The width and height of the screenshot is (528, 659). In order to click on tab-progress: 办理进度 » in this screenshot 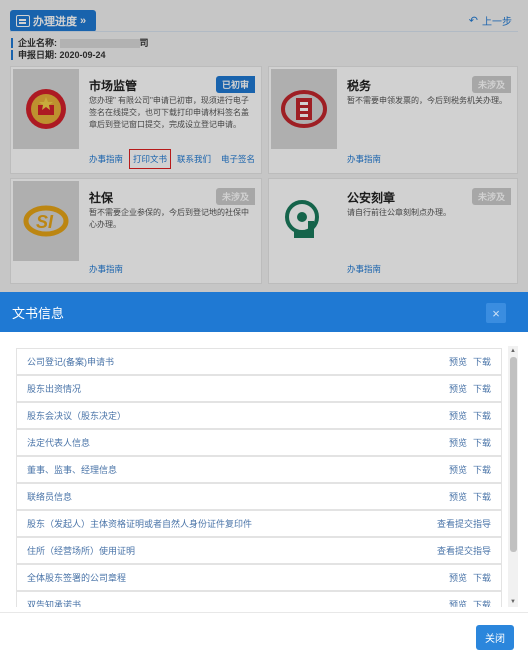, I will do `click(53, 21)`.